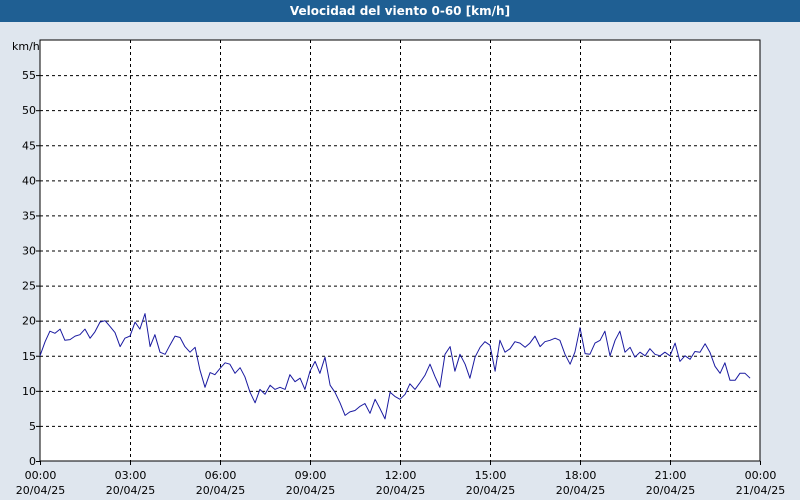  Describe the element at coordinates (29, 75) in the screenshot. I see `y-tick-label: 55` at that location.